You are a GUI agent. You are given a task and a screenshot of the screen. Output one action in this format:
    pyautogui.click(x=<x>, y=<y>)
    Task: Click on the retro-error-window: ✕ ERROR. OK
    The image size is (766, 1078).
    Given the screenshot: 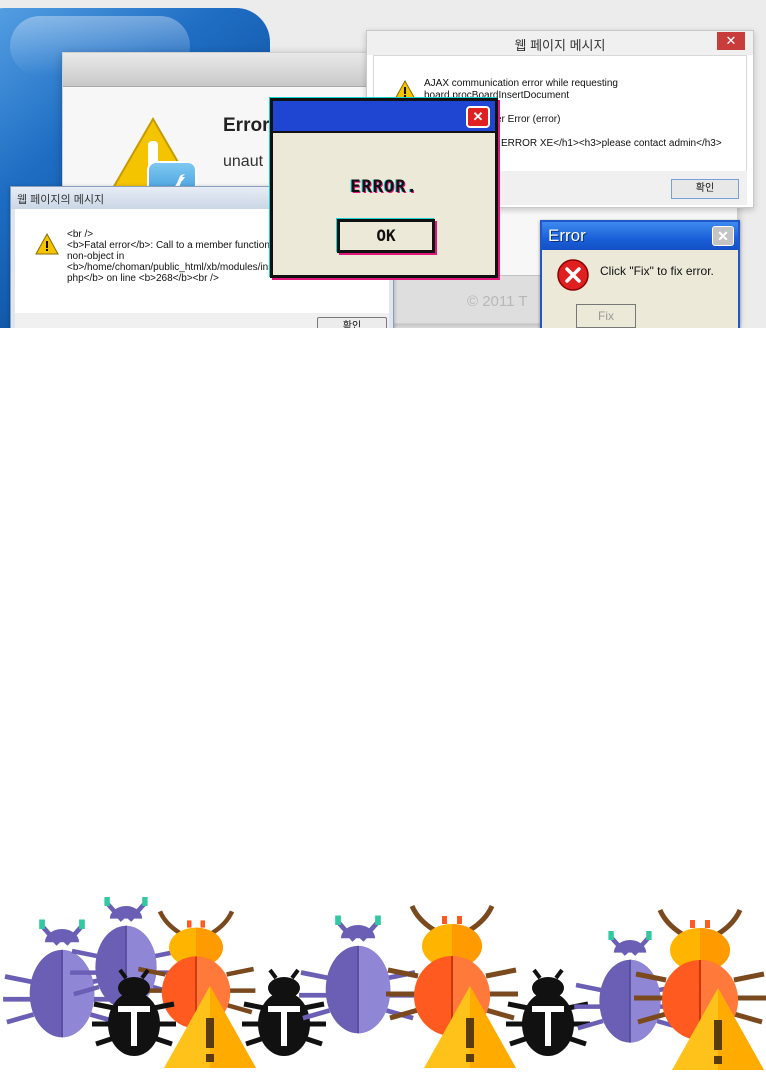 What is the action you would take?
    pyautogui.click(x=384, y=188)
    